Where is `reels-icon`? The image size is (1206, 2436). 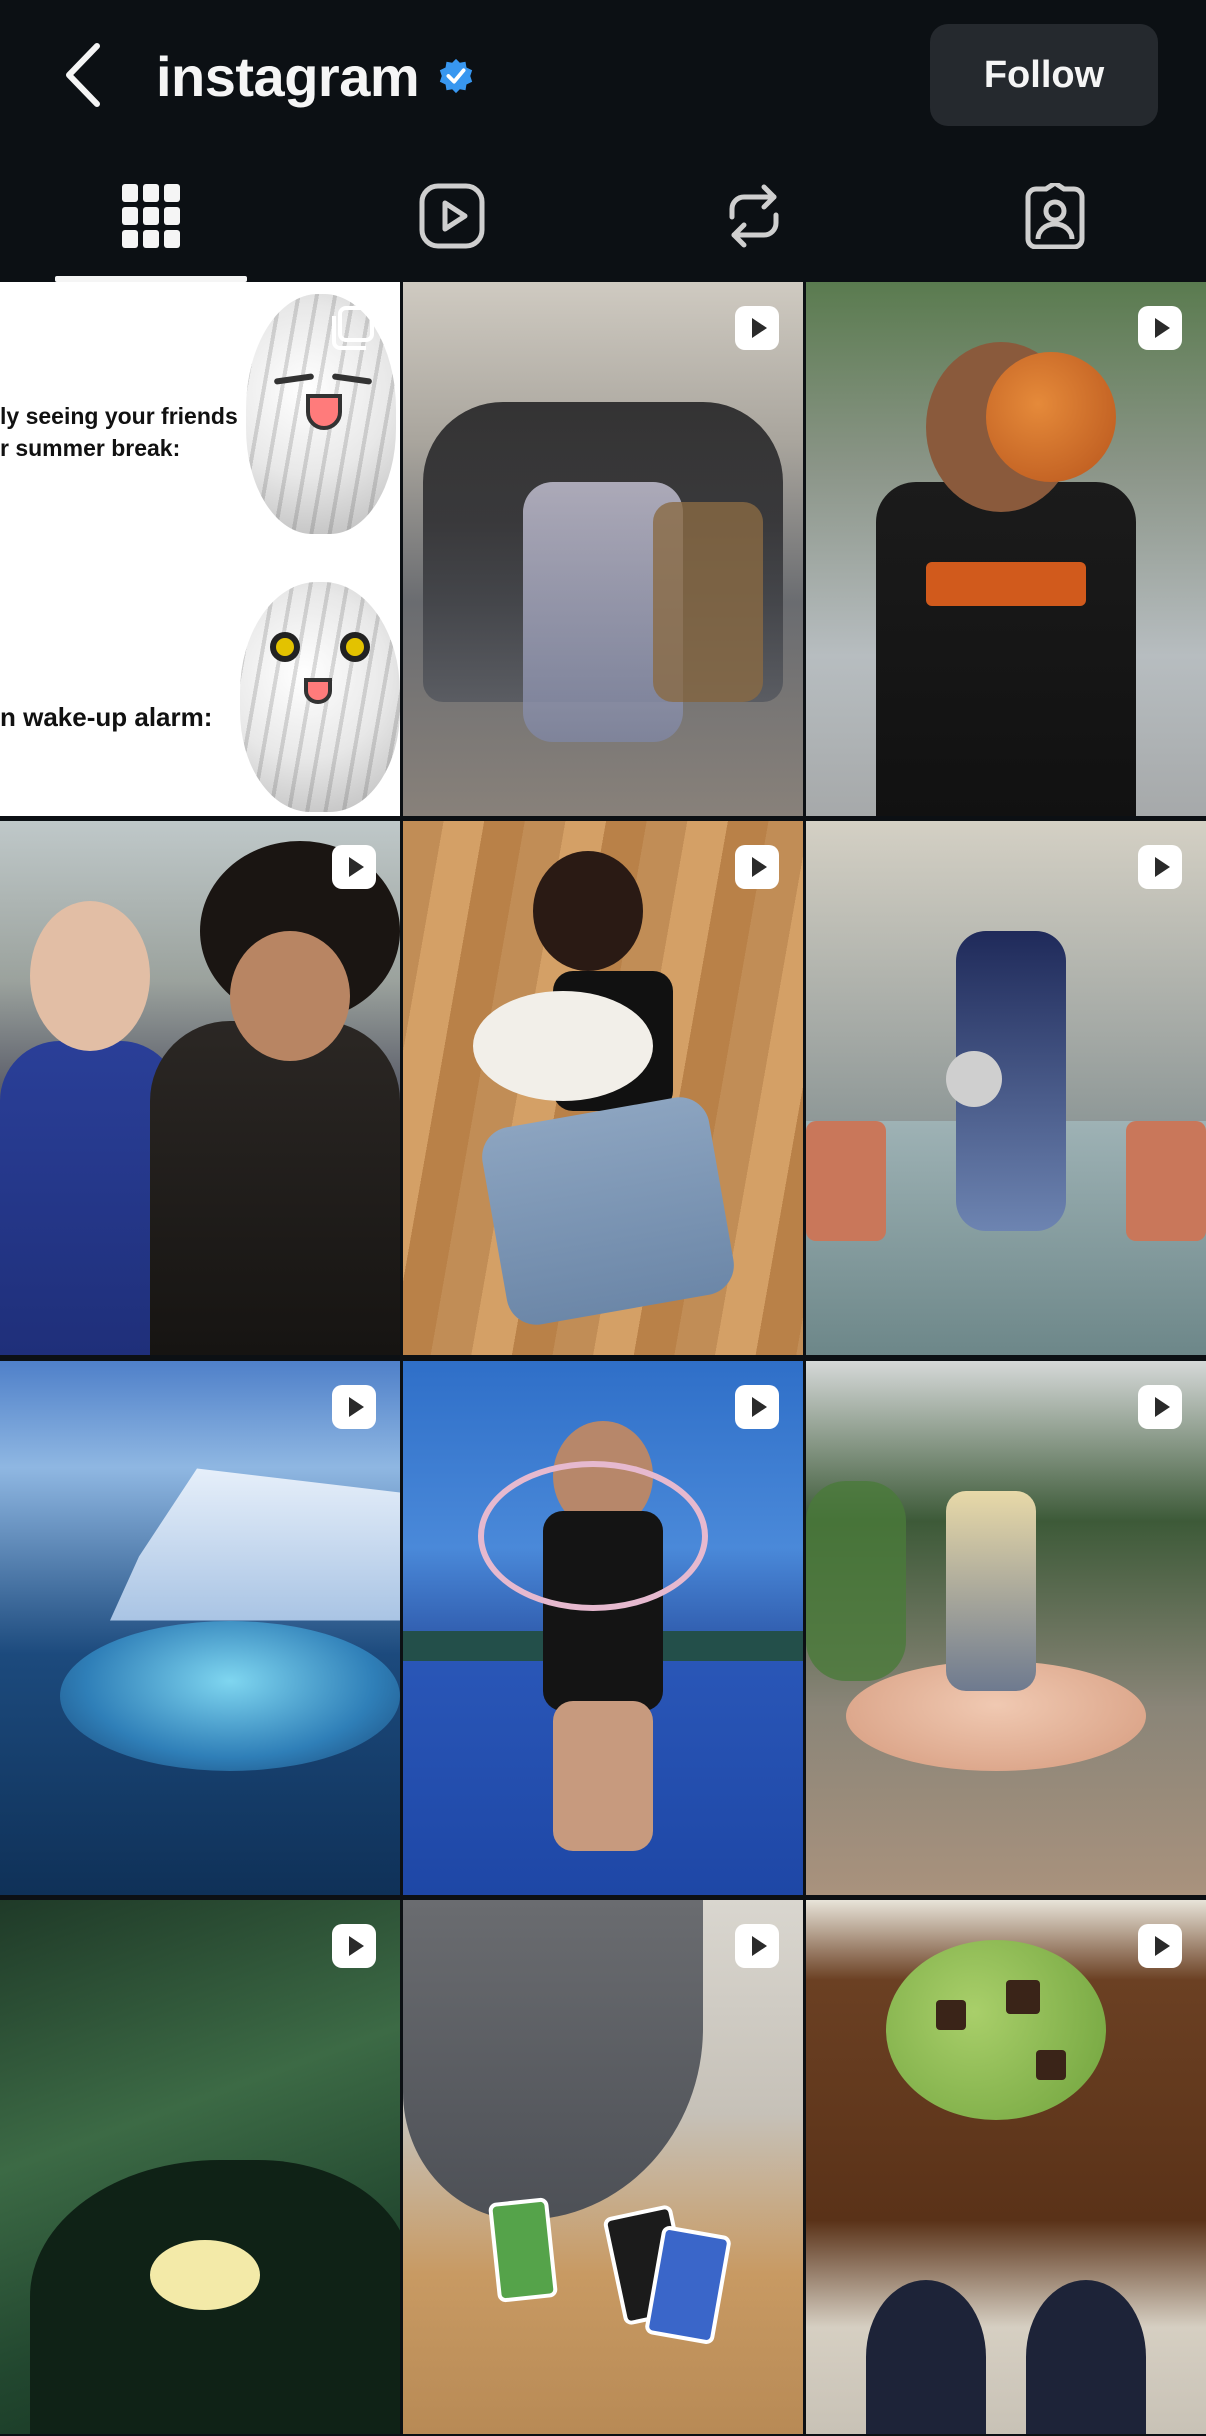 reels-icon is located at coordinates (452, 216).